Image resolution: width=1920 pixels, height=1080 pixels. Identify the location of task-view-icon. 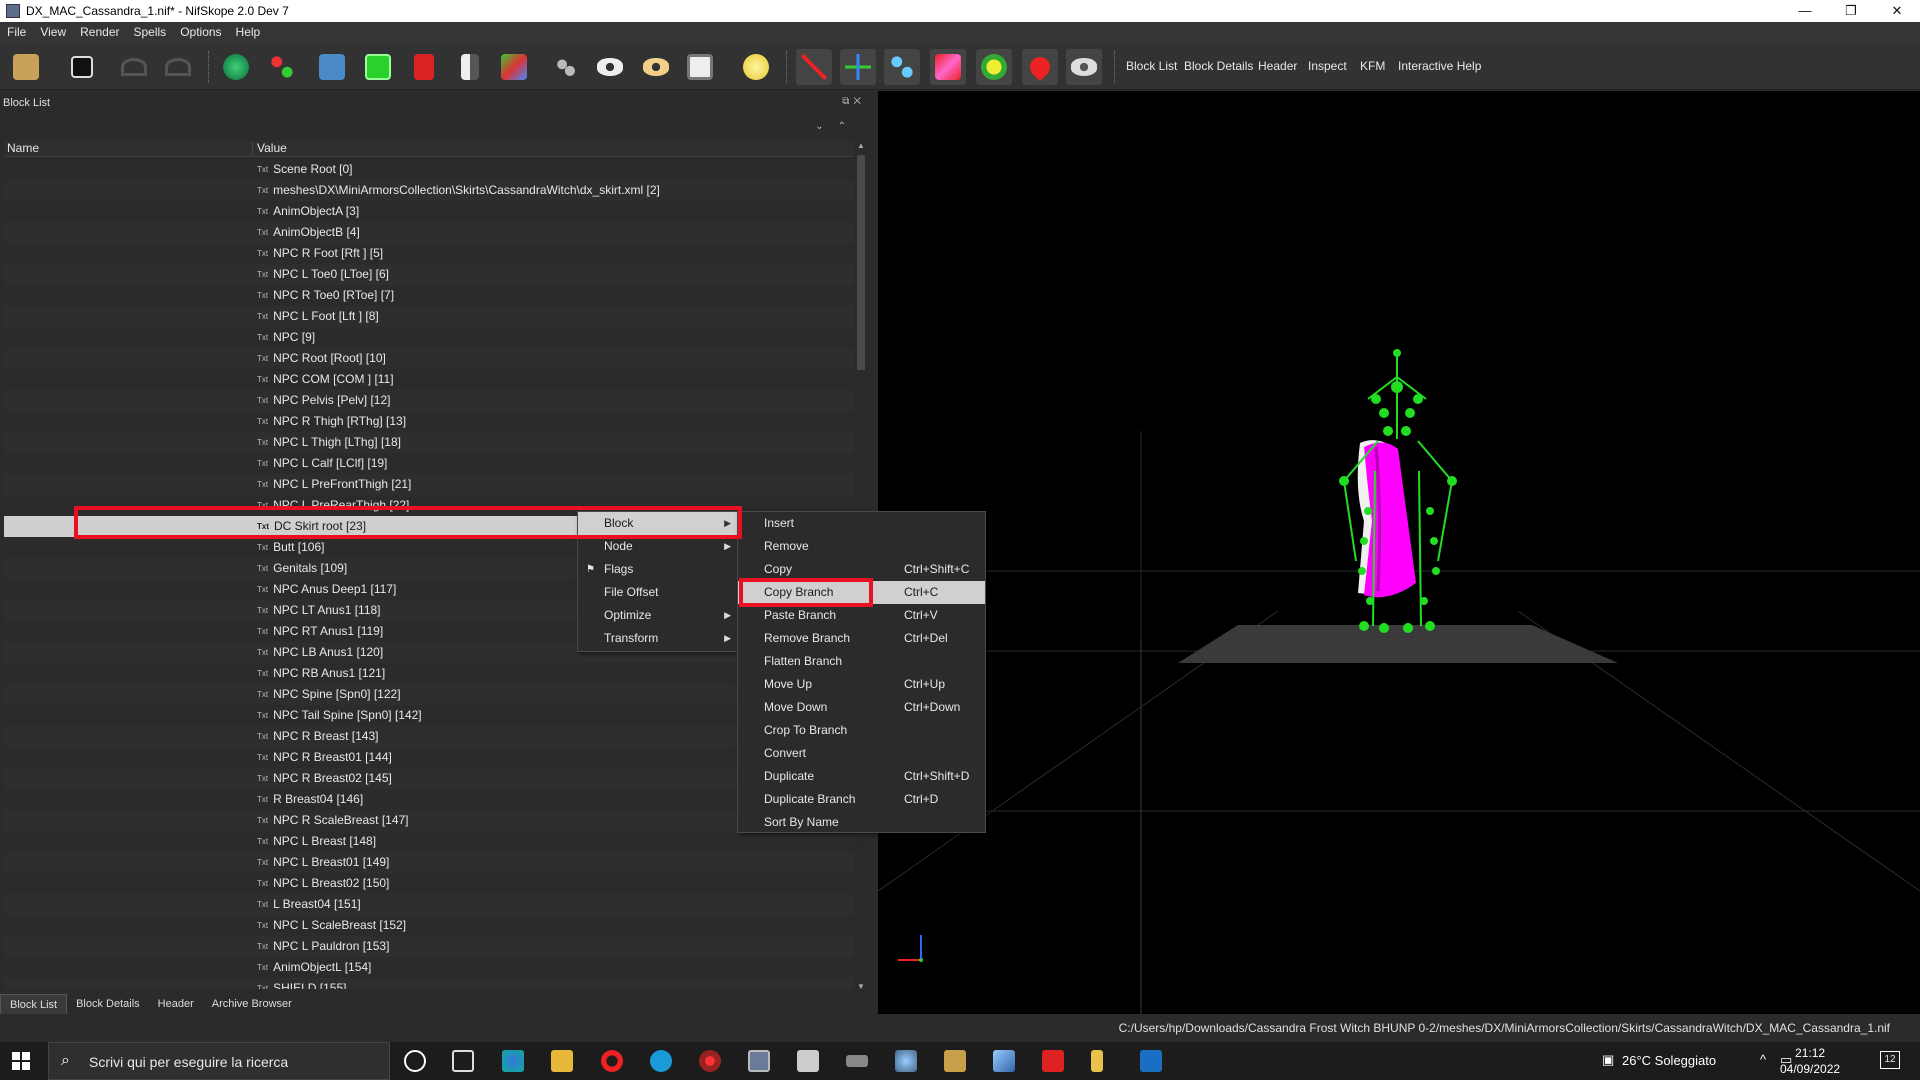
(463, 1061).